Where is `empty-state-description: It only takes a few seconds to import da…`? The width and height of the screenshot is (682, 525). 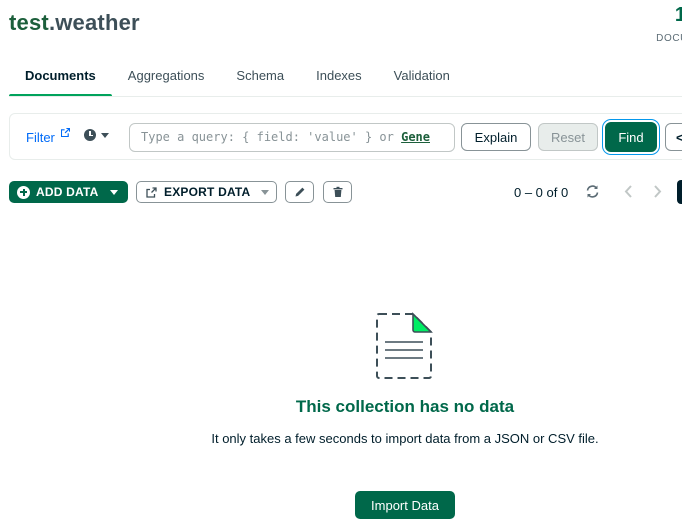
empty-state-description: It only takes a few seconds to import da… is located at coordinates (405, 438).